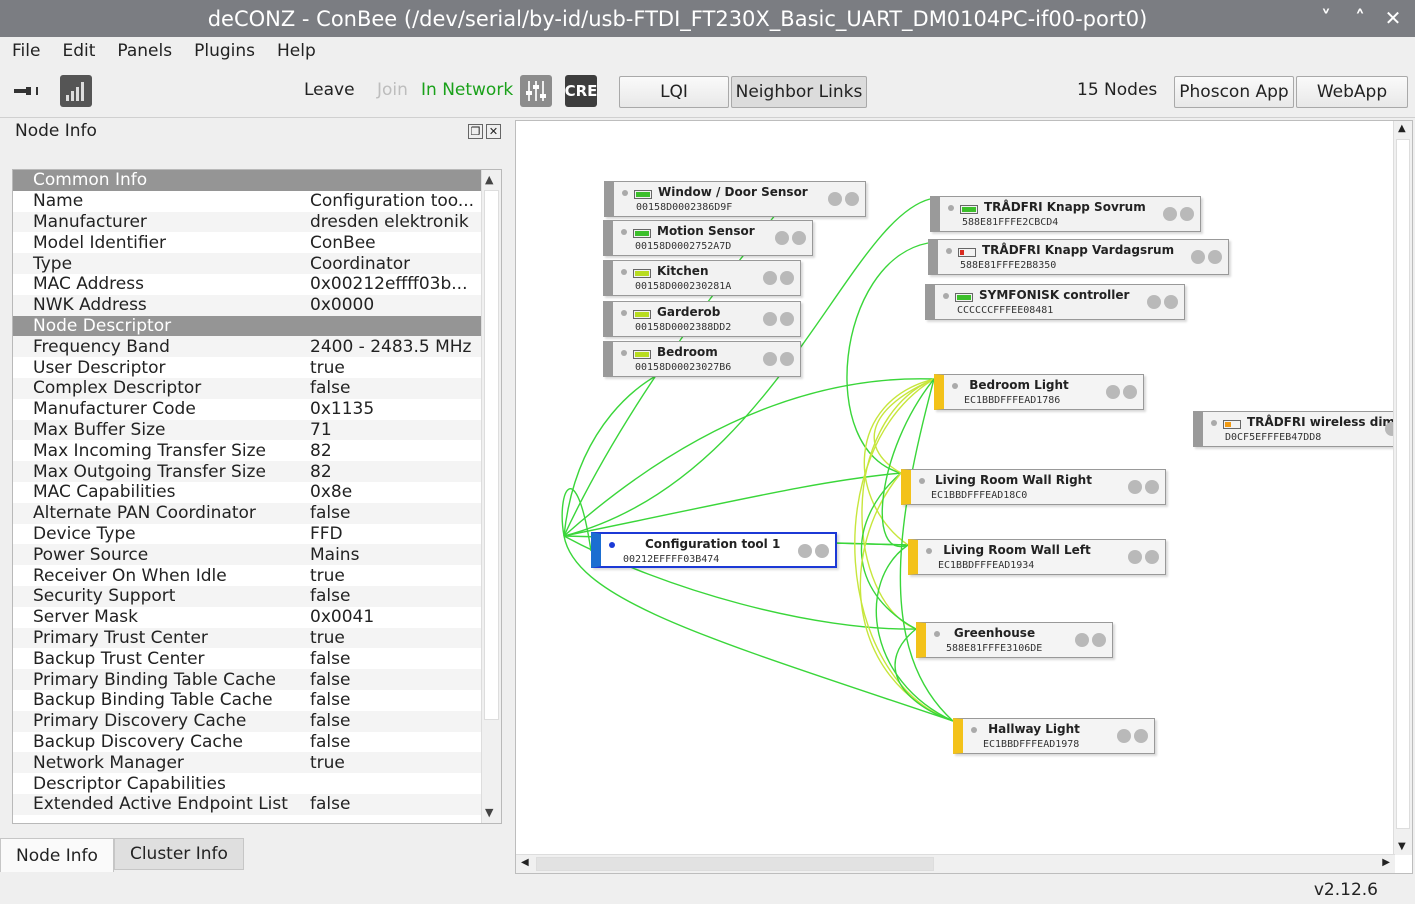 The height and width of the screenshot is (904, 1415). What do you see at coordinates (247, 534) in the screenshot?
I see `property-row: Device Type FFD` at bounding box center [247, 534].